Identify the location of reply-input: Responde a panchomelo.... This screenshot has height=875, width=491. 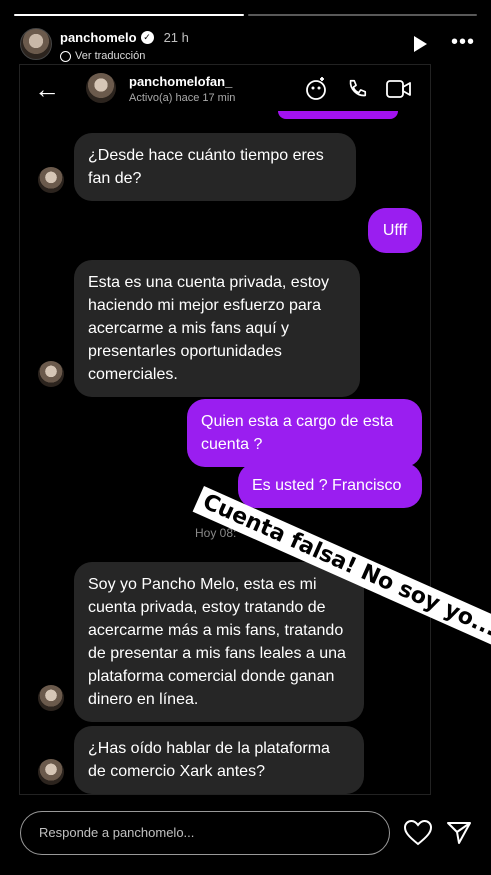
(205, 833).